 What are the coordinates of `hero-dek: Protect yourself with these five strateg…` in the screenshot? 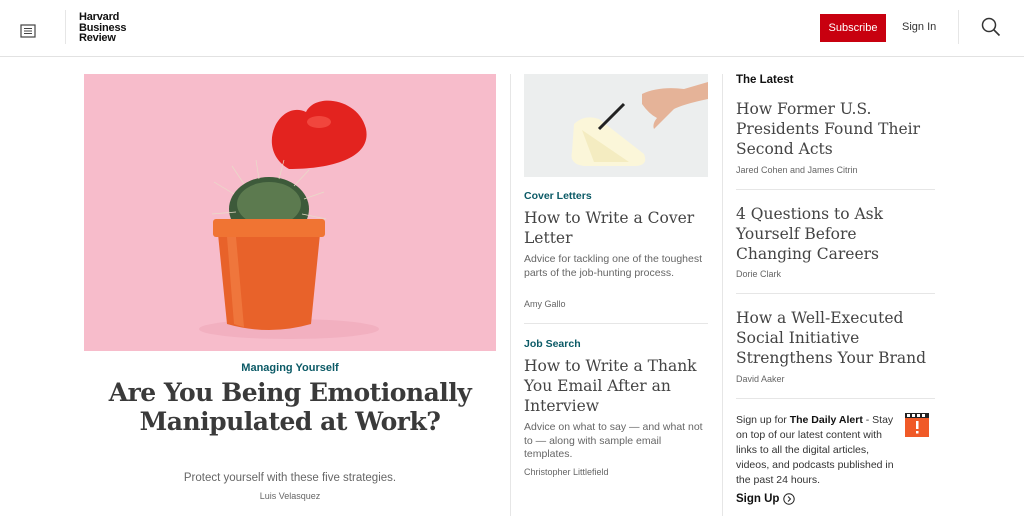 It's located at (290, 478).